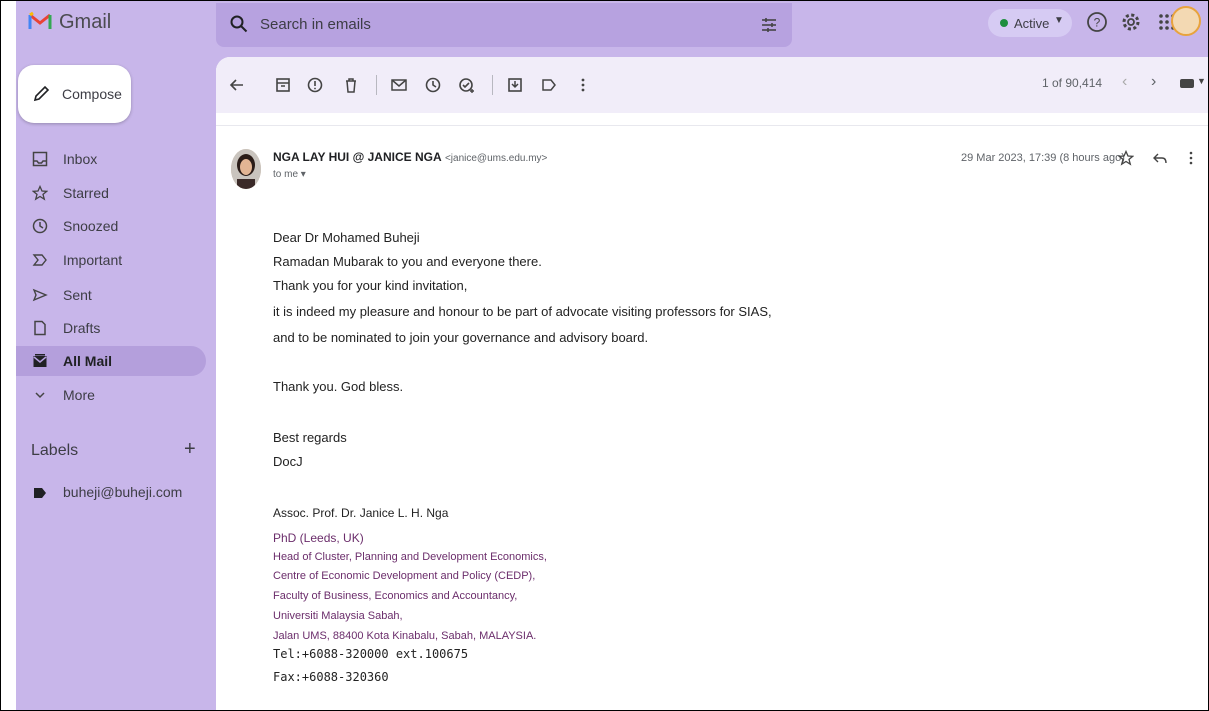 The image size is (1209, 711). I want to click on pencil-icon, so click(41, 93).